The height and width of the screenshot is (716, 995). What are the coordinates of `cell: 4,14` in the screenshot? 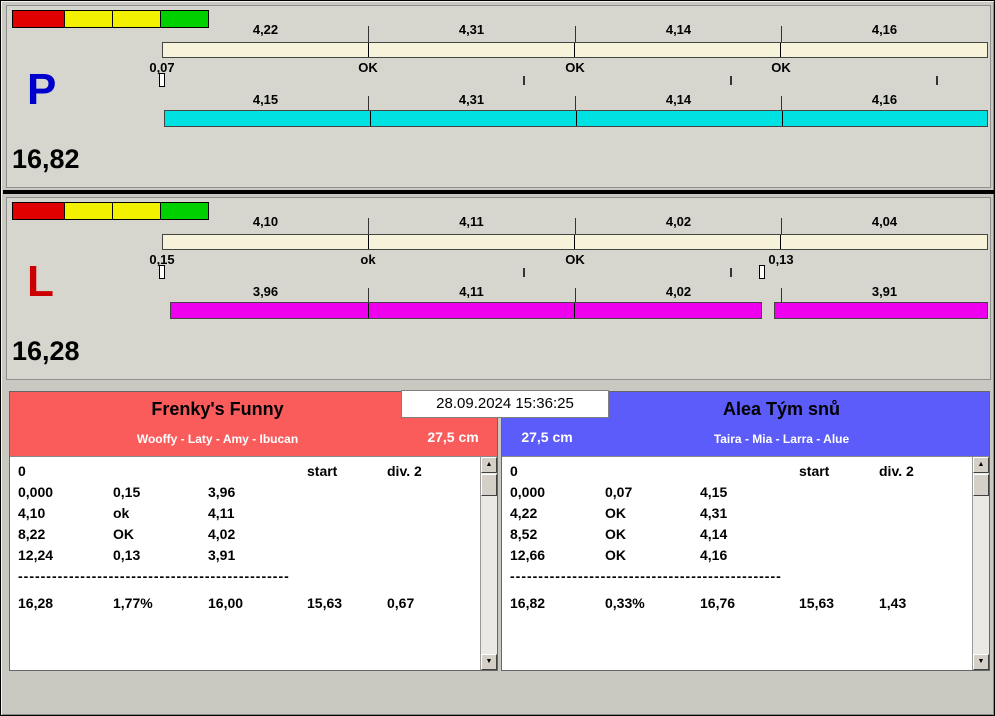 It's located at (714, 534).